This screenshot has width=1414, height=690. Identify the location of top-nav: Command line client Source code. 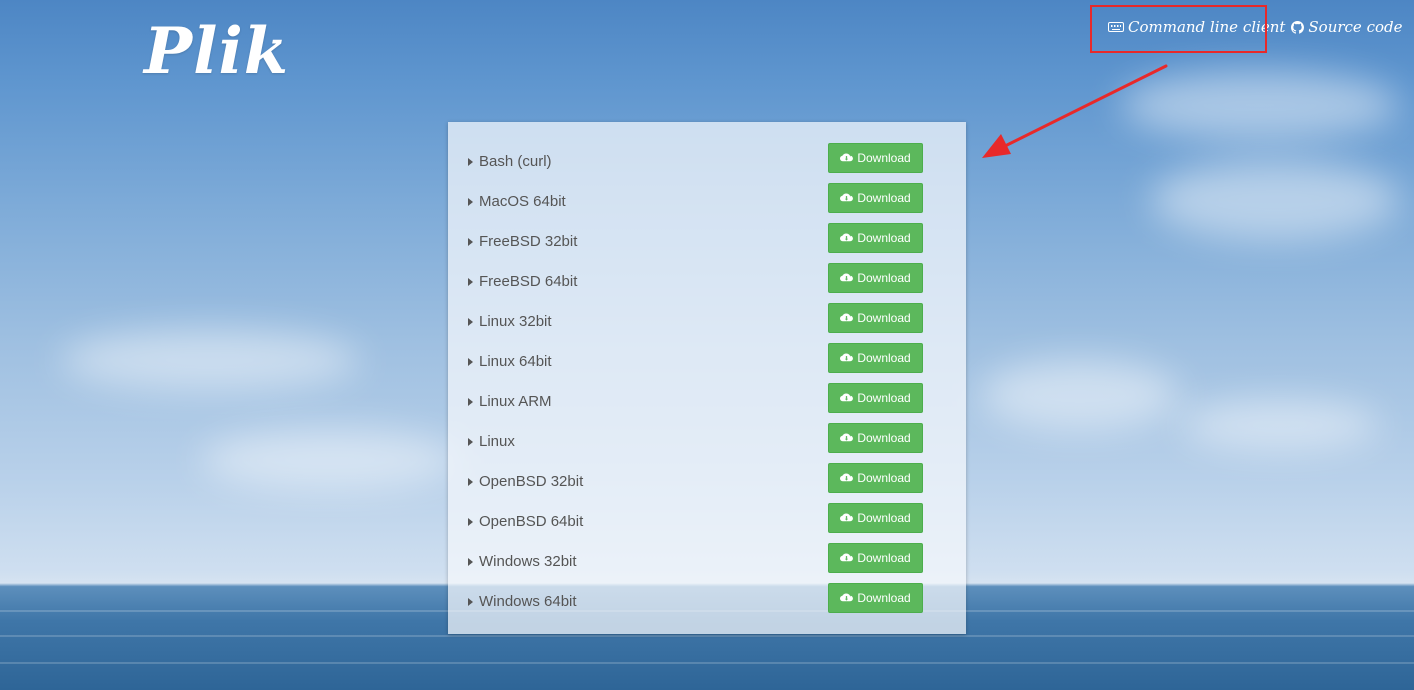
(1255, 27).